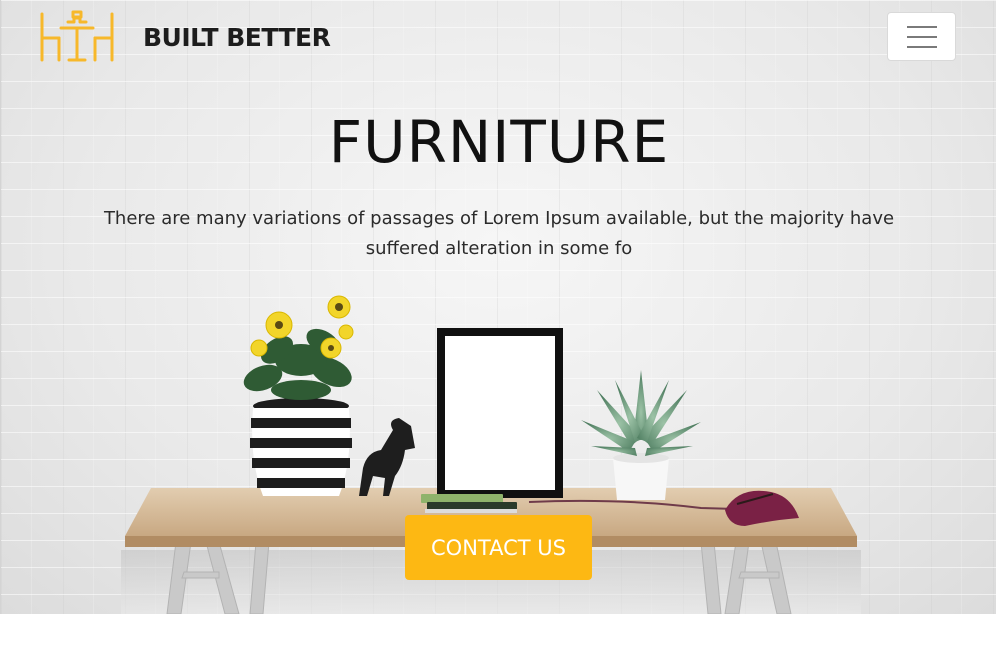 The image size is (996, 648). Describe the element at coordinates (499, 142) in the screenshot. I see `hero-title: FURNITURE` at that location.